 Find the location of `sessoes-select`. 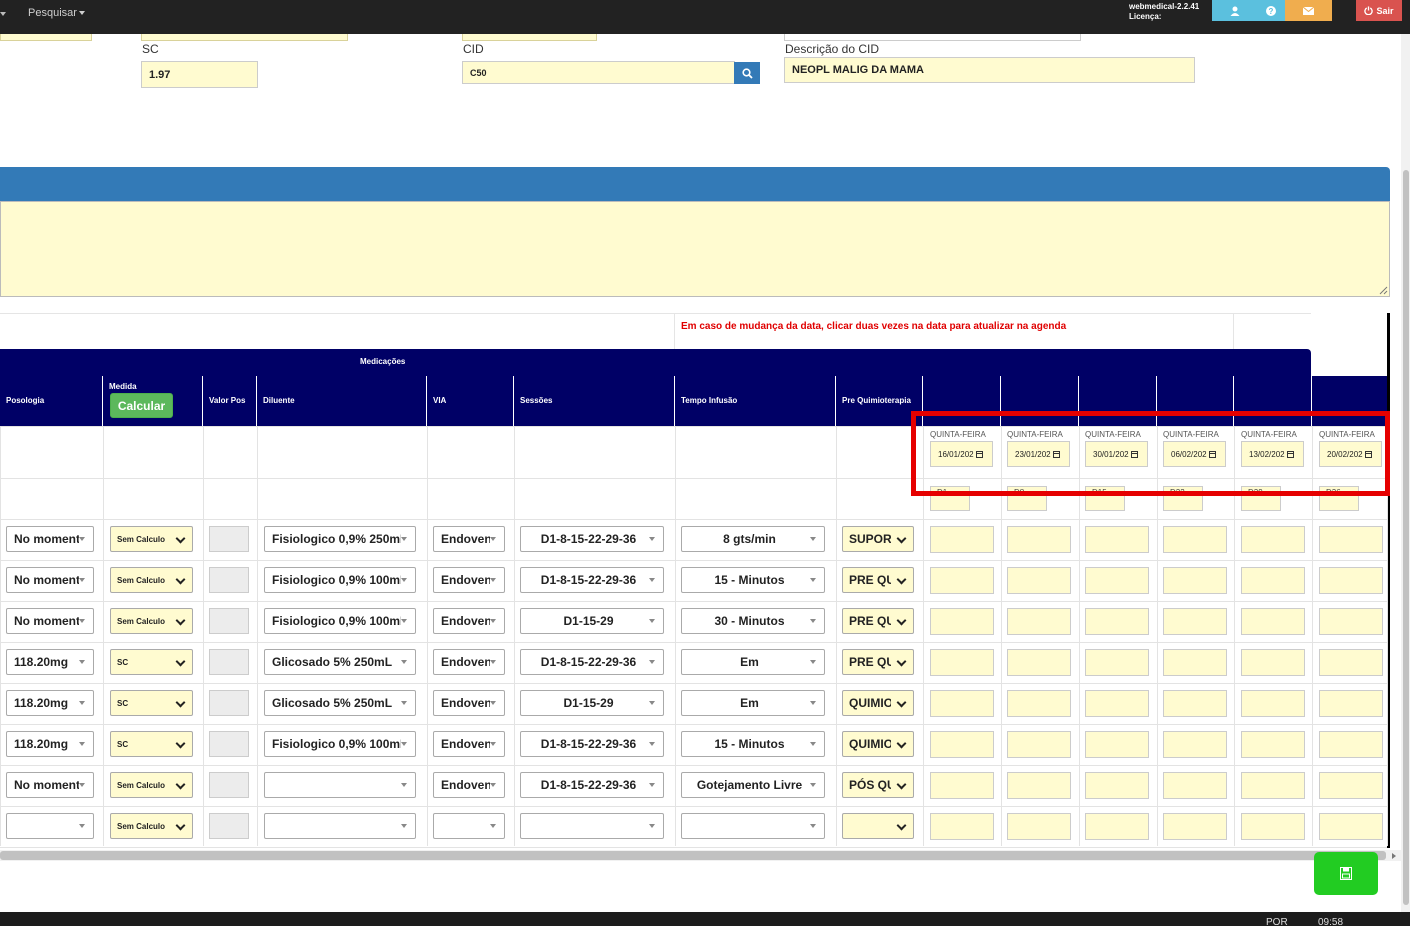

sessoes-select is located at coordinates (592, 826).